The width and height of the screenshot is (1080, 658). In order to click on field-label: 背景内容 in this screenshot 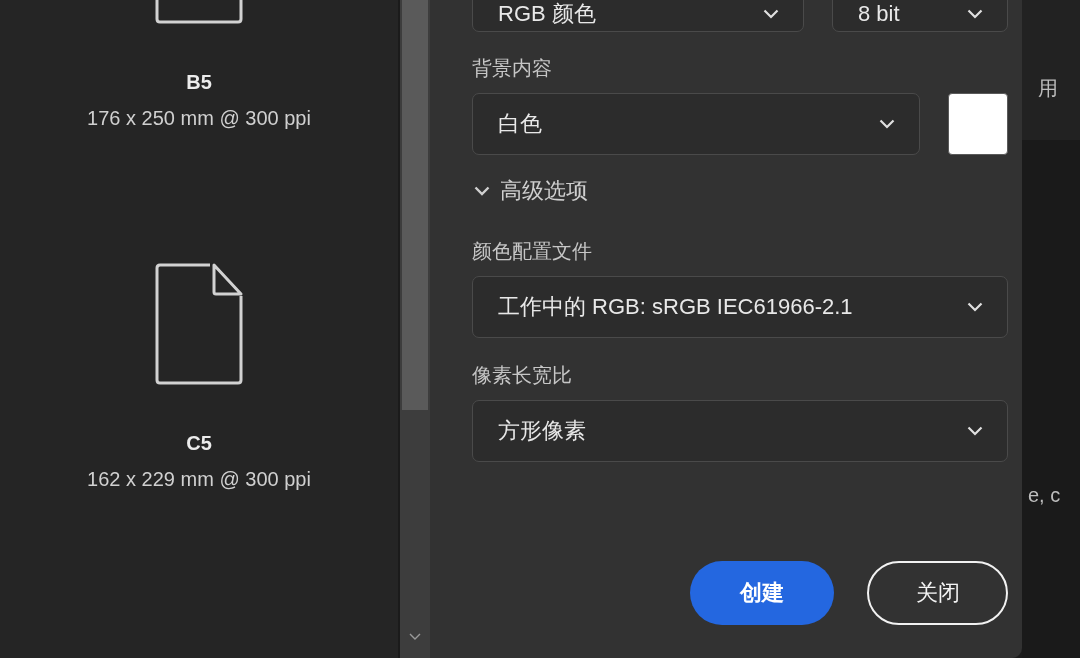, I will do `click(512, 68)`.